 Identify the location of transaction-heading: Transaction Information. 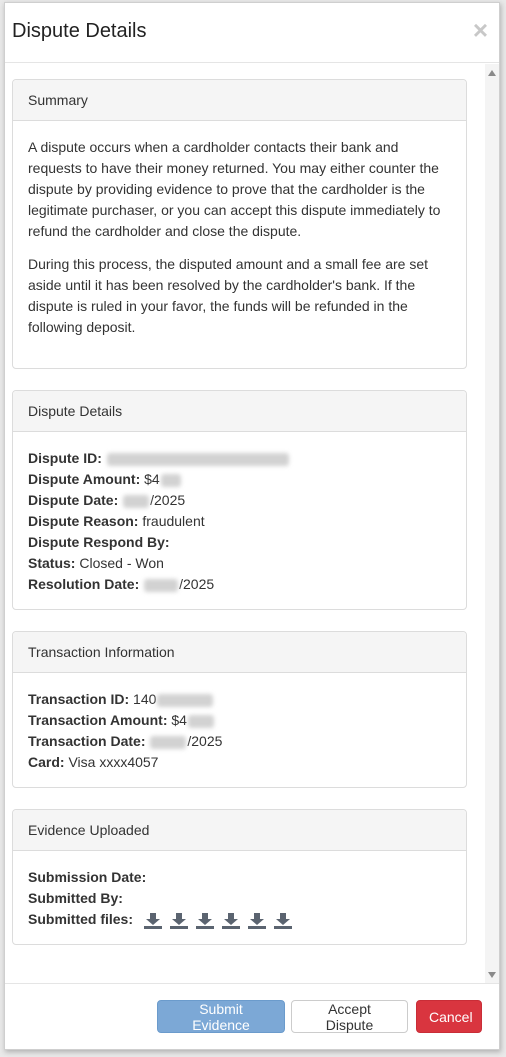
(239, 652).